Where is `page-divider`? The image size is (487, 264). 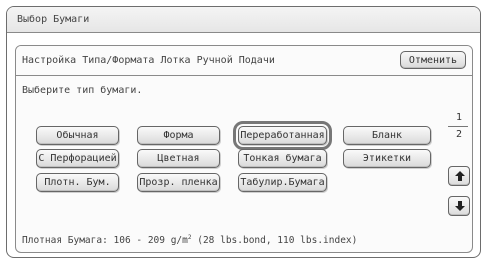
page-divider is located at coordinates (458, 126).